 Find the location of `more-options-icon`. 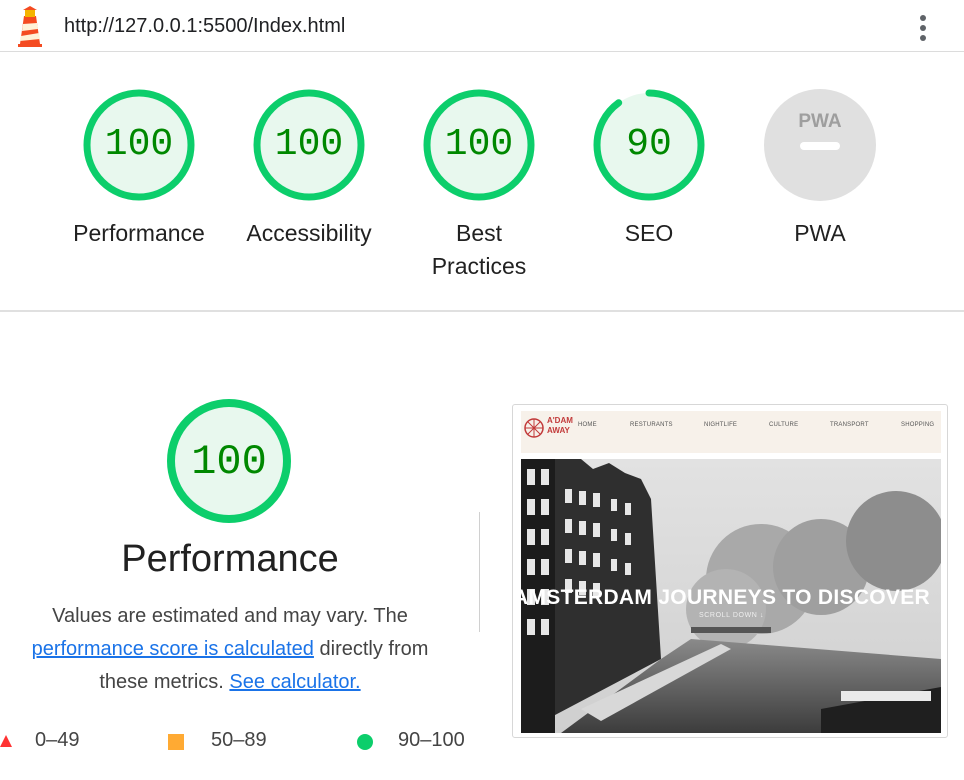

more-options-icon is located at coordinates (923, 27).